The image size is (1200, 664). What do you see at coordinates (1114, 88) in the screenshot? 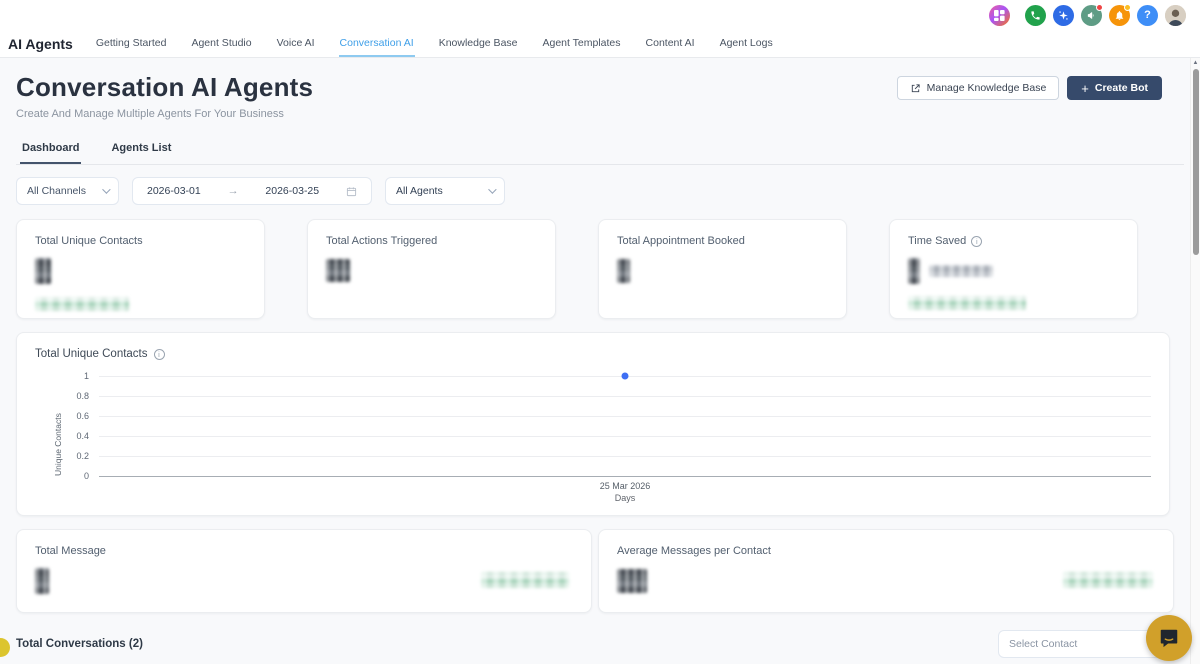
I see `create-bot-button: + Create Bot` at bounding box center [1114, 88].